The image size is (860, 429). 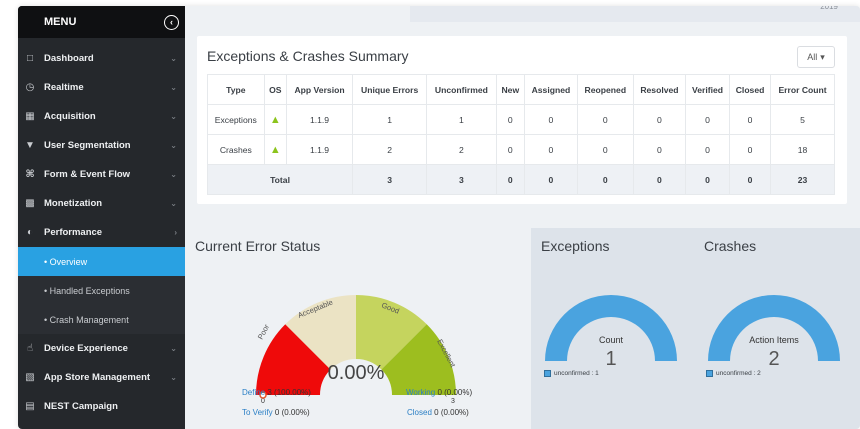 I want to click on gauge-max-tick: 3, so click(x=453, y=401).